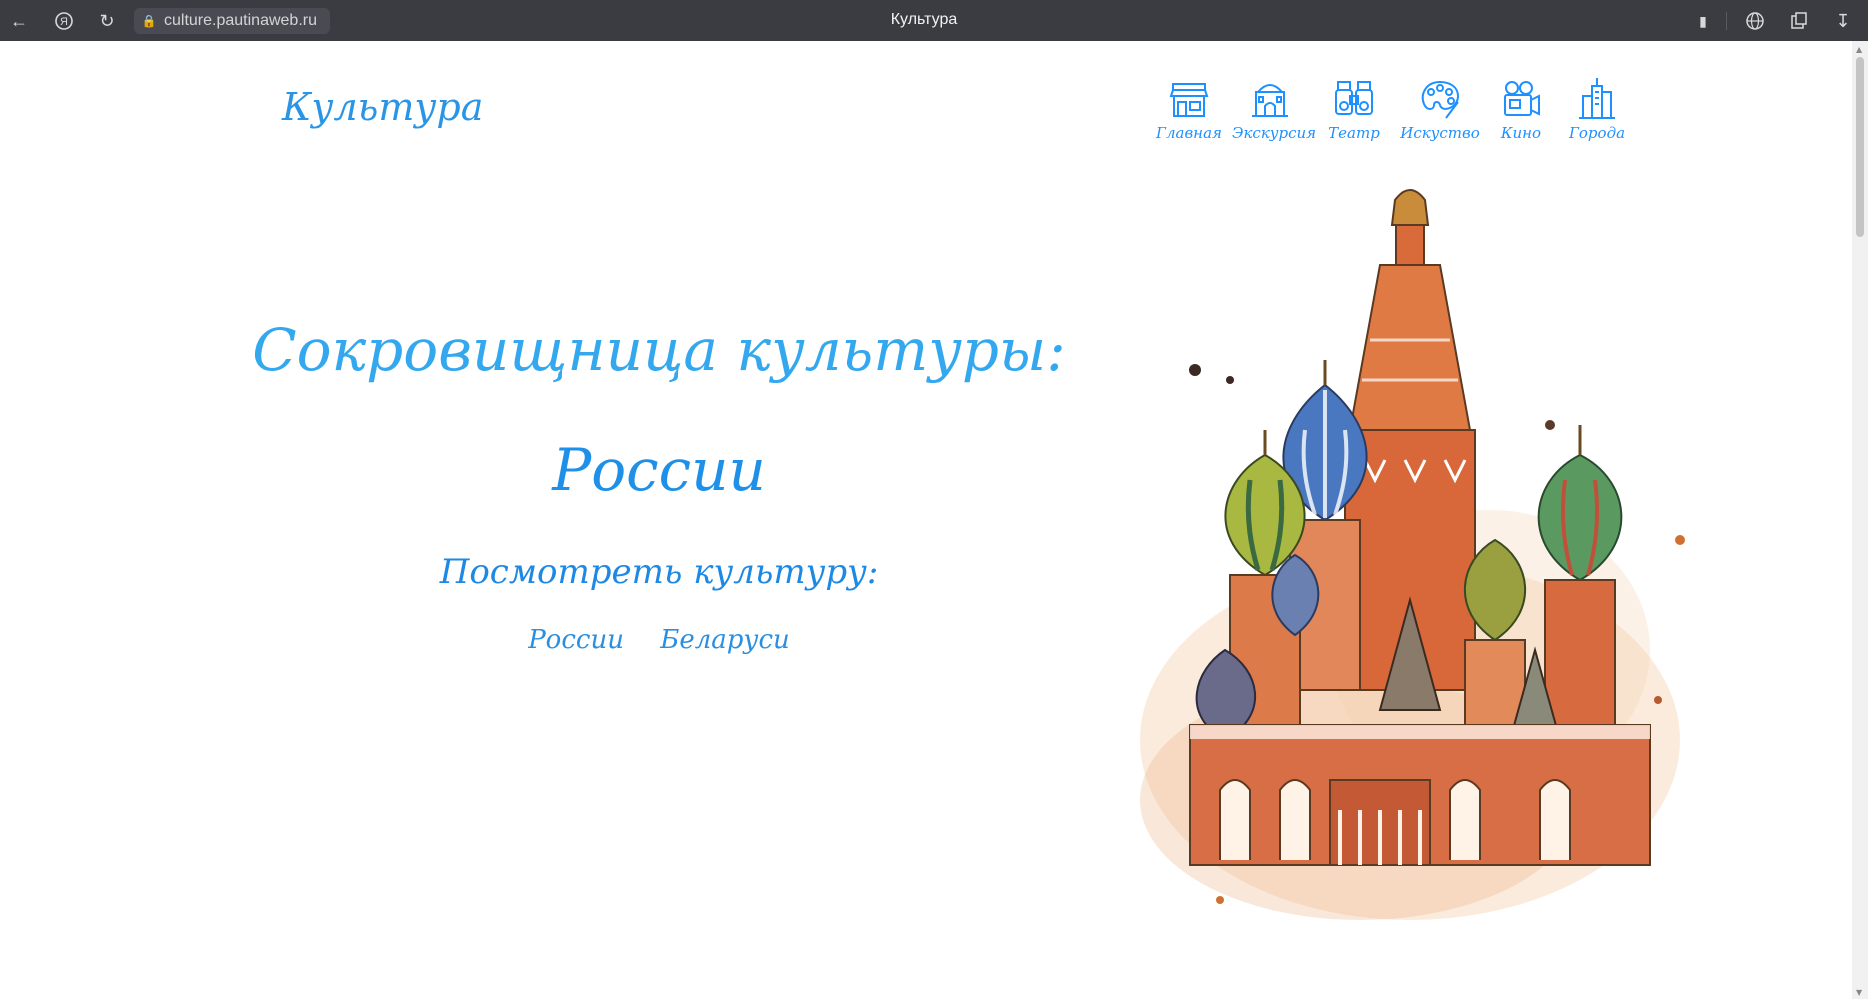  I want to click on nav-label: Искуство, so click(1440, 133).